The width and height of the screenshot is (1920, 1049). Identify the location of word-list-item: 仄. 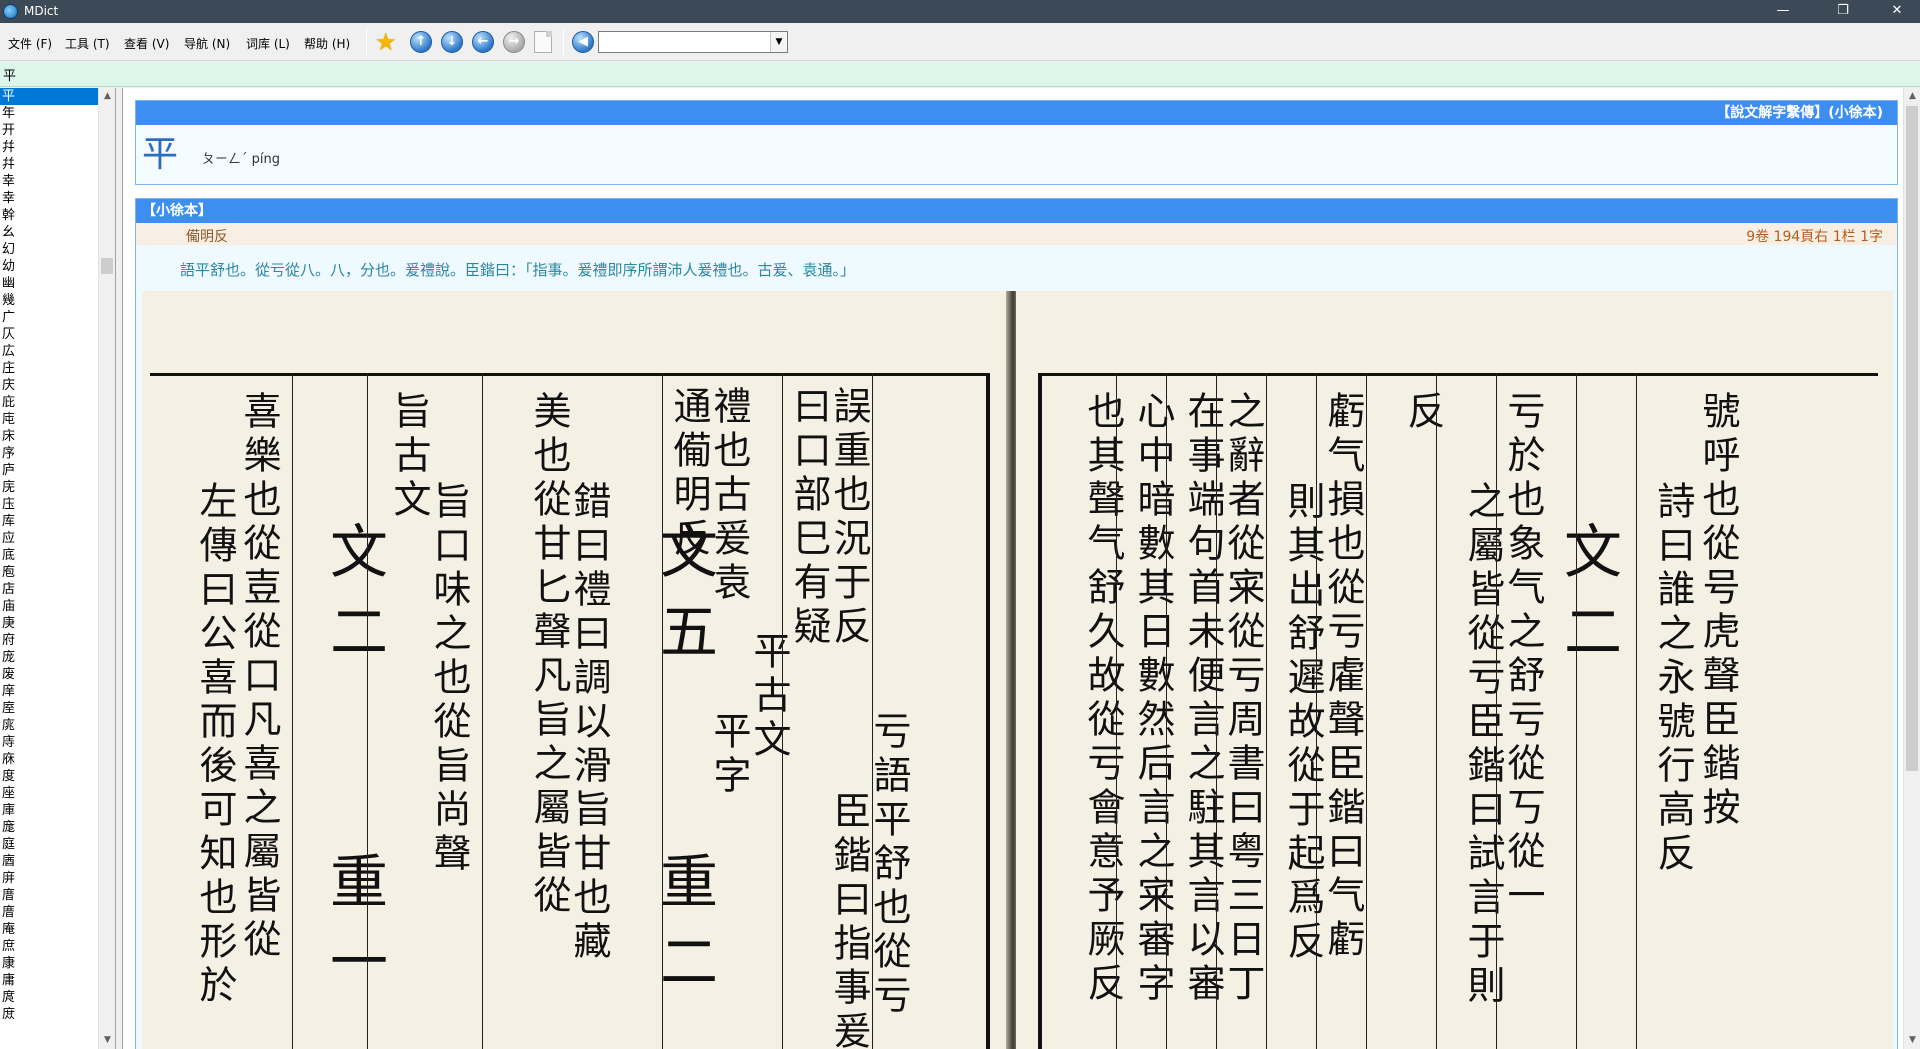
(49, 334).